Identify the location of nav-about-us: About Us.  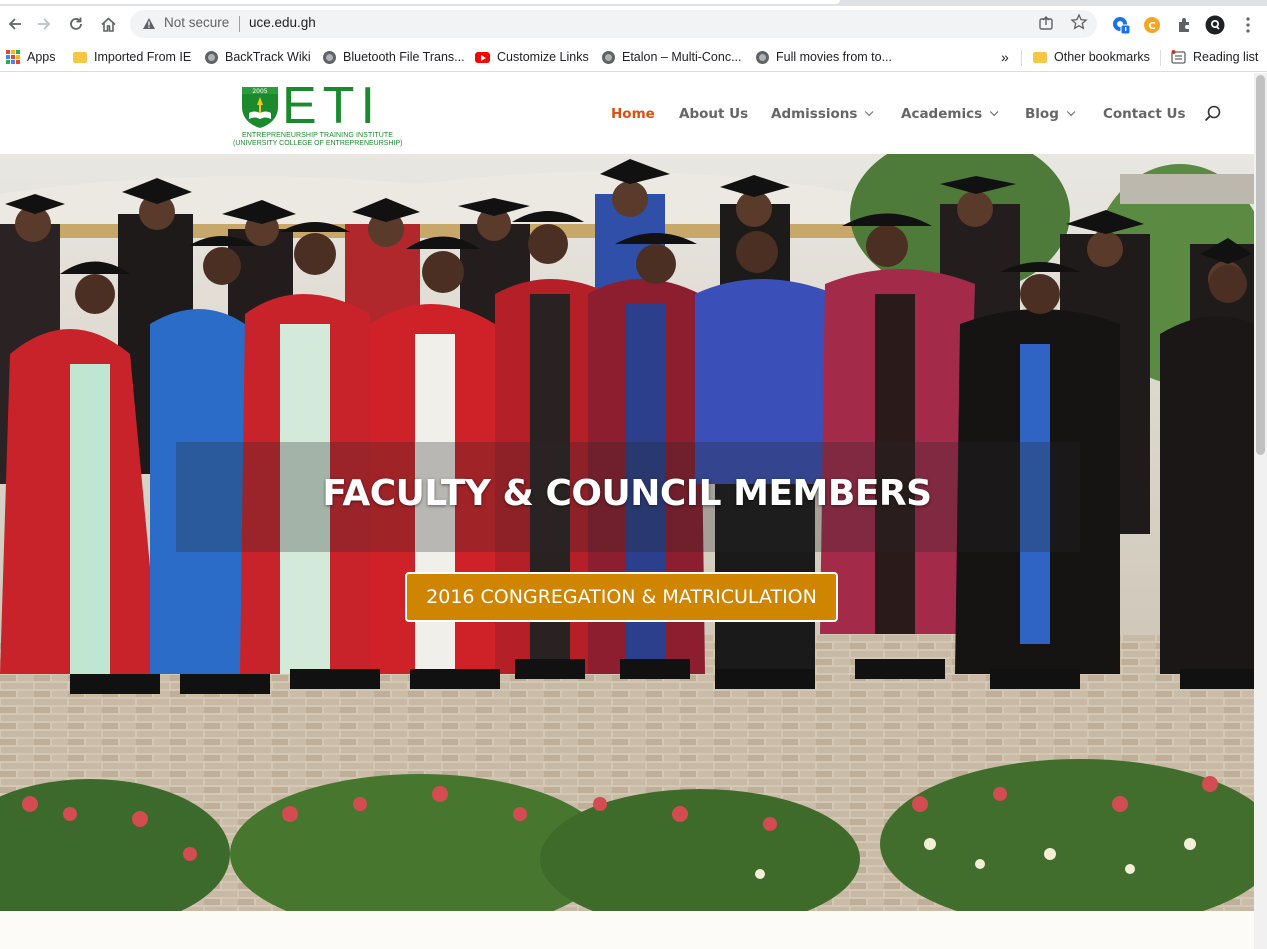
(713, 114).